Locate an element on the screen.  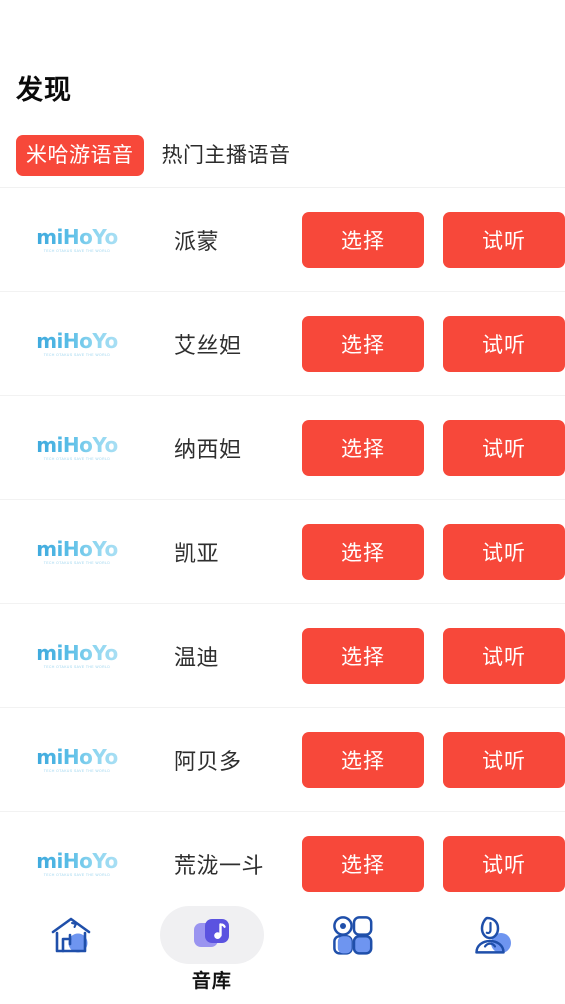
voice-name: 凯亚 is located at coordinates (197, 553).